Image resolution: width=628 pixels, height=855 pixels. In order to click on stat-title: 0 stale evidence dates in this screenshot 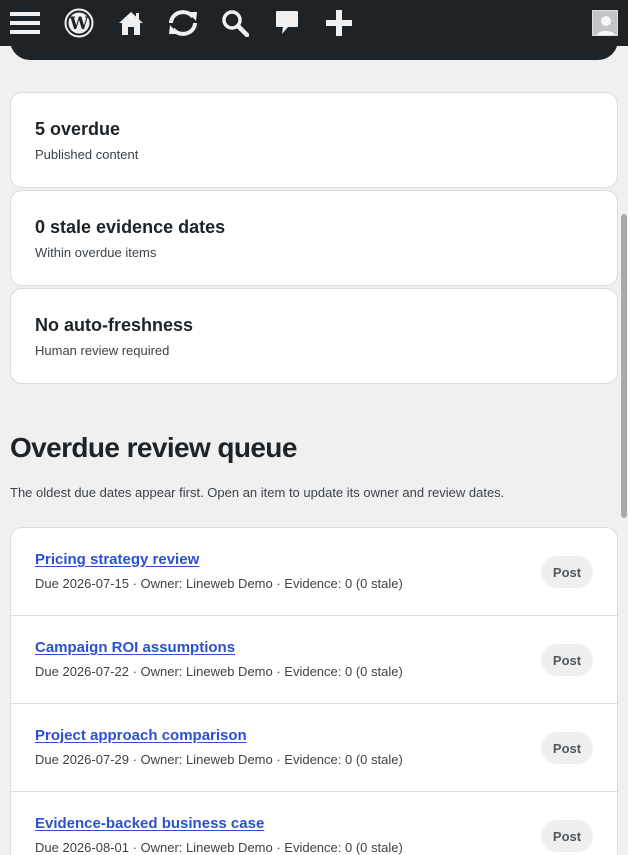, I will do `click(130, 227)`.